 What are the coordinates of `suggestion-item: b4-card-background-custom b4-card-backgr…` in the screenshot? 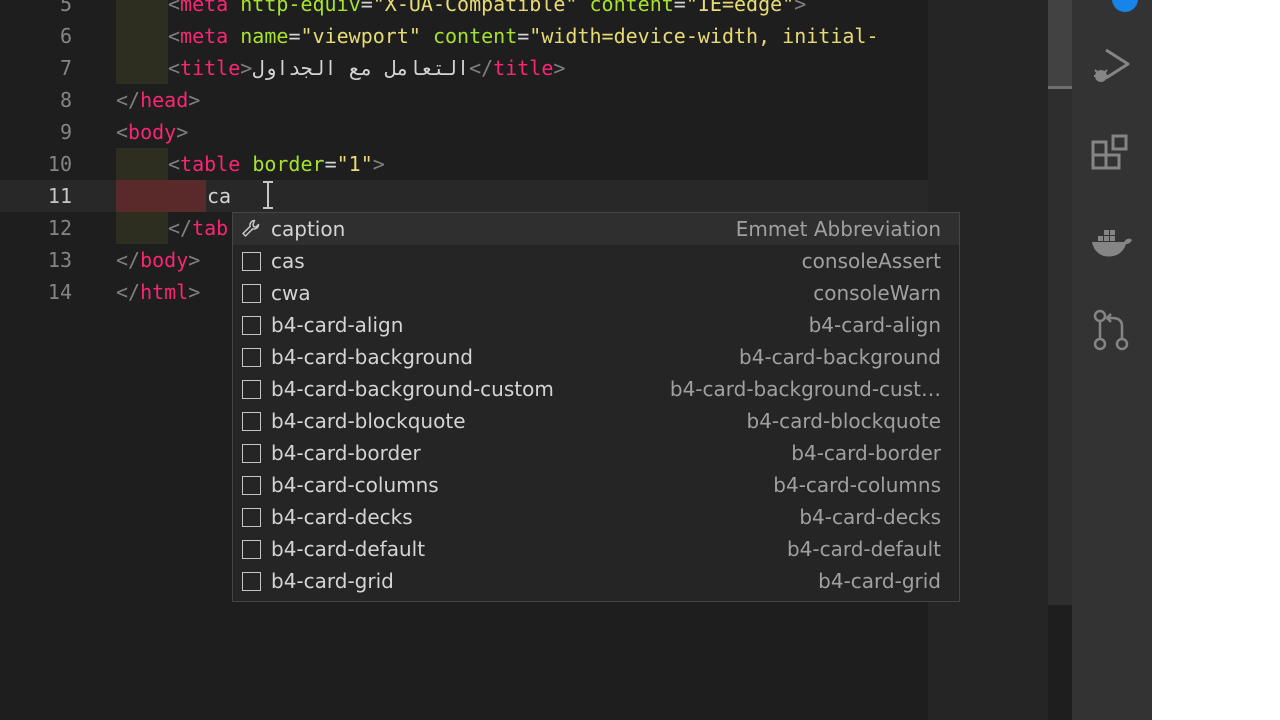 It's located at (596, 389).